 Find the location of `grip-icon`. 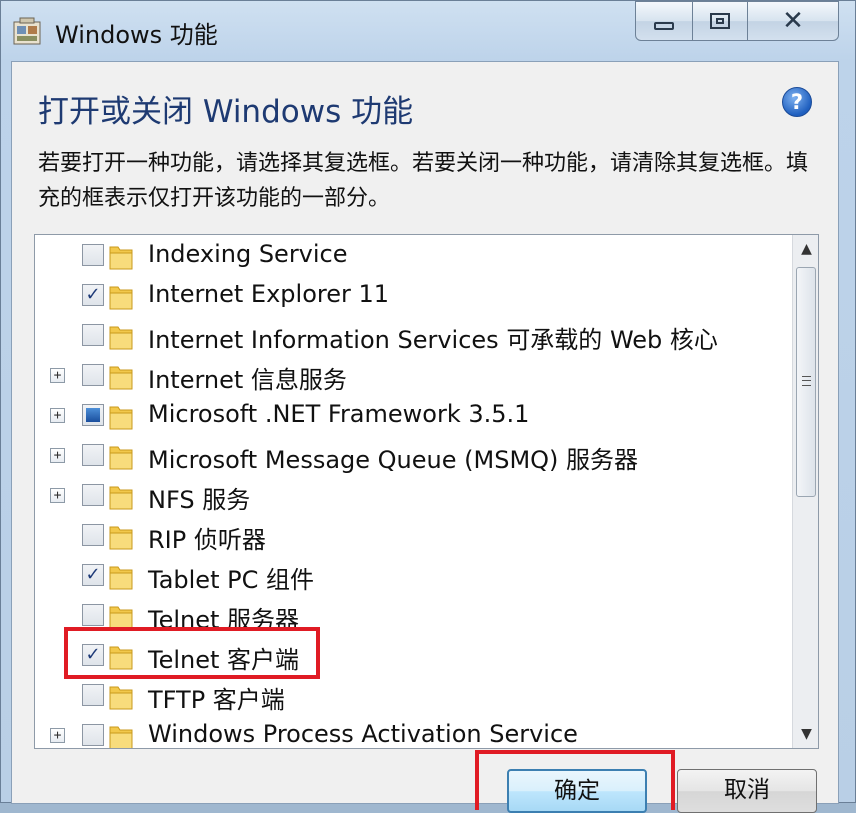

grip-icon is located at coordinates (806, 381).